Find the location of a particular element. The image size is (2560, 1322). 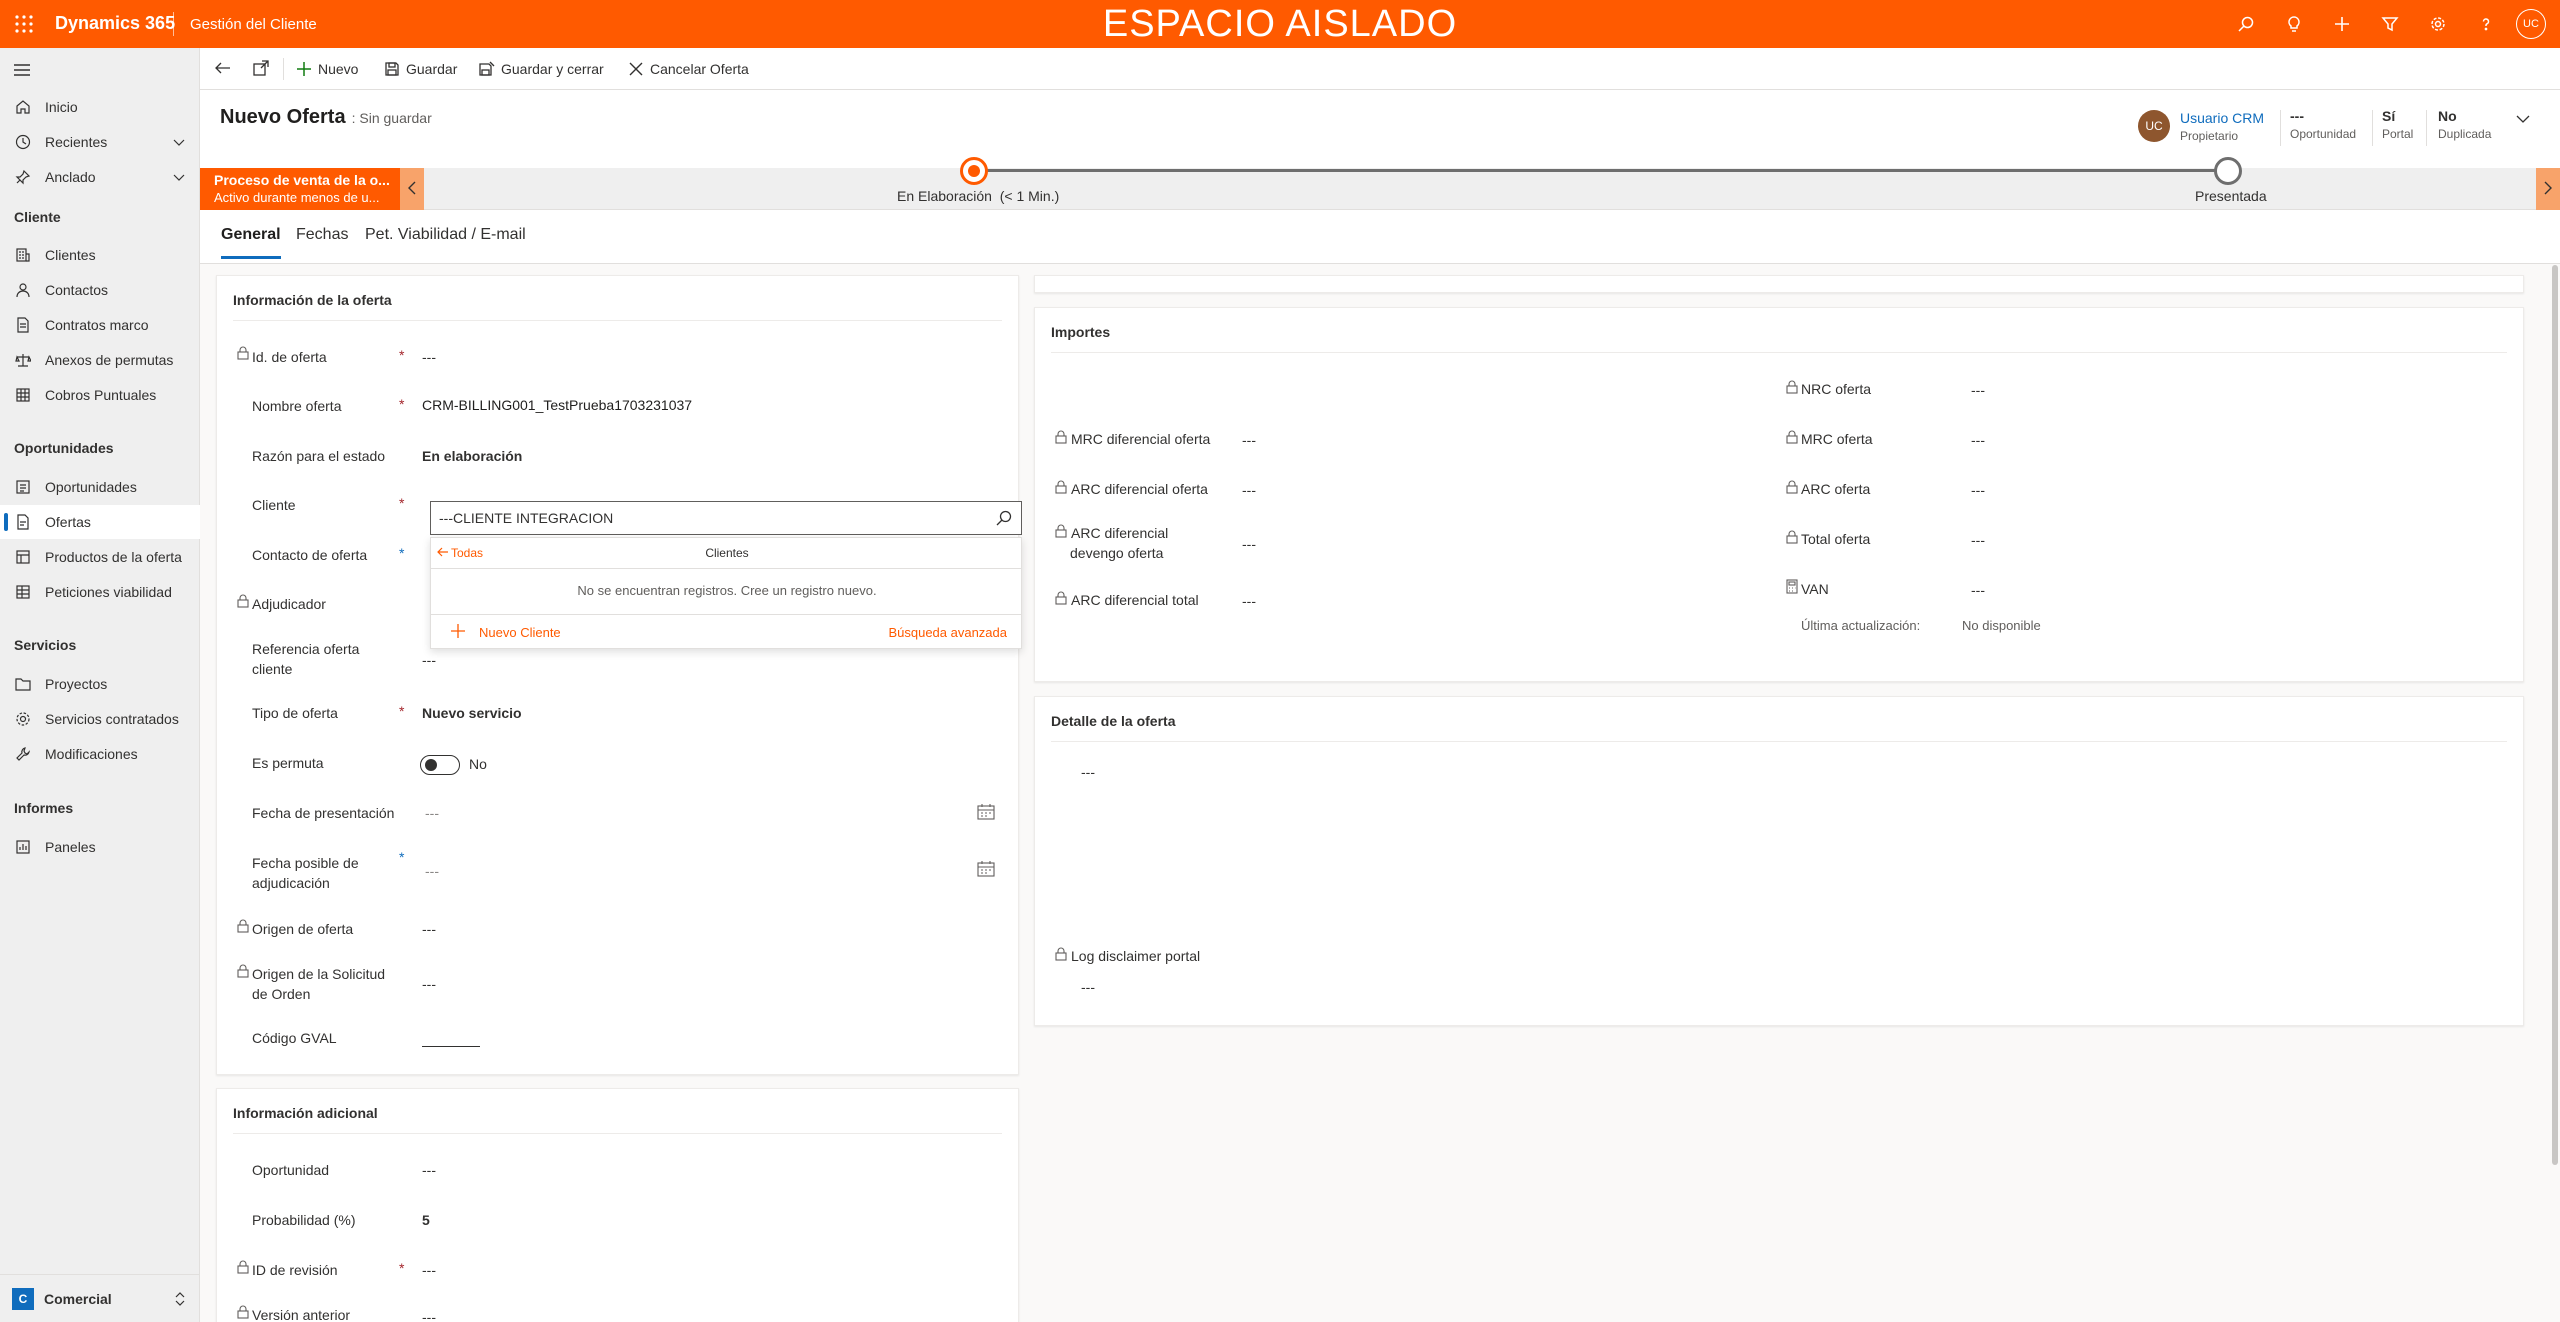

swap-value: No is located at coordinates (478, 764).